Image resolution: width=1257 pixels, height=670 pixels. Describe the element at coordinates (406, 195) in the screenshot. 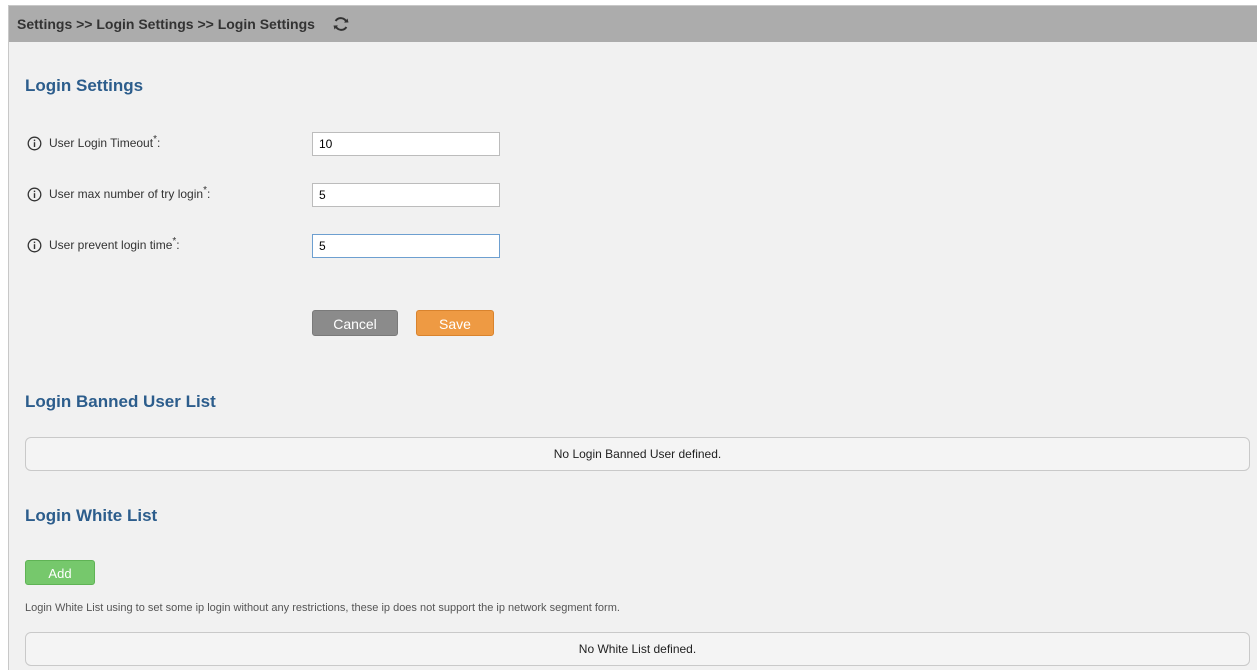

I see `max-try-login-input` at that location.